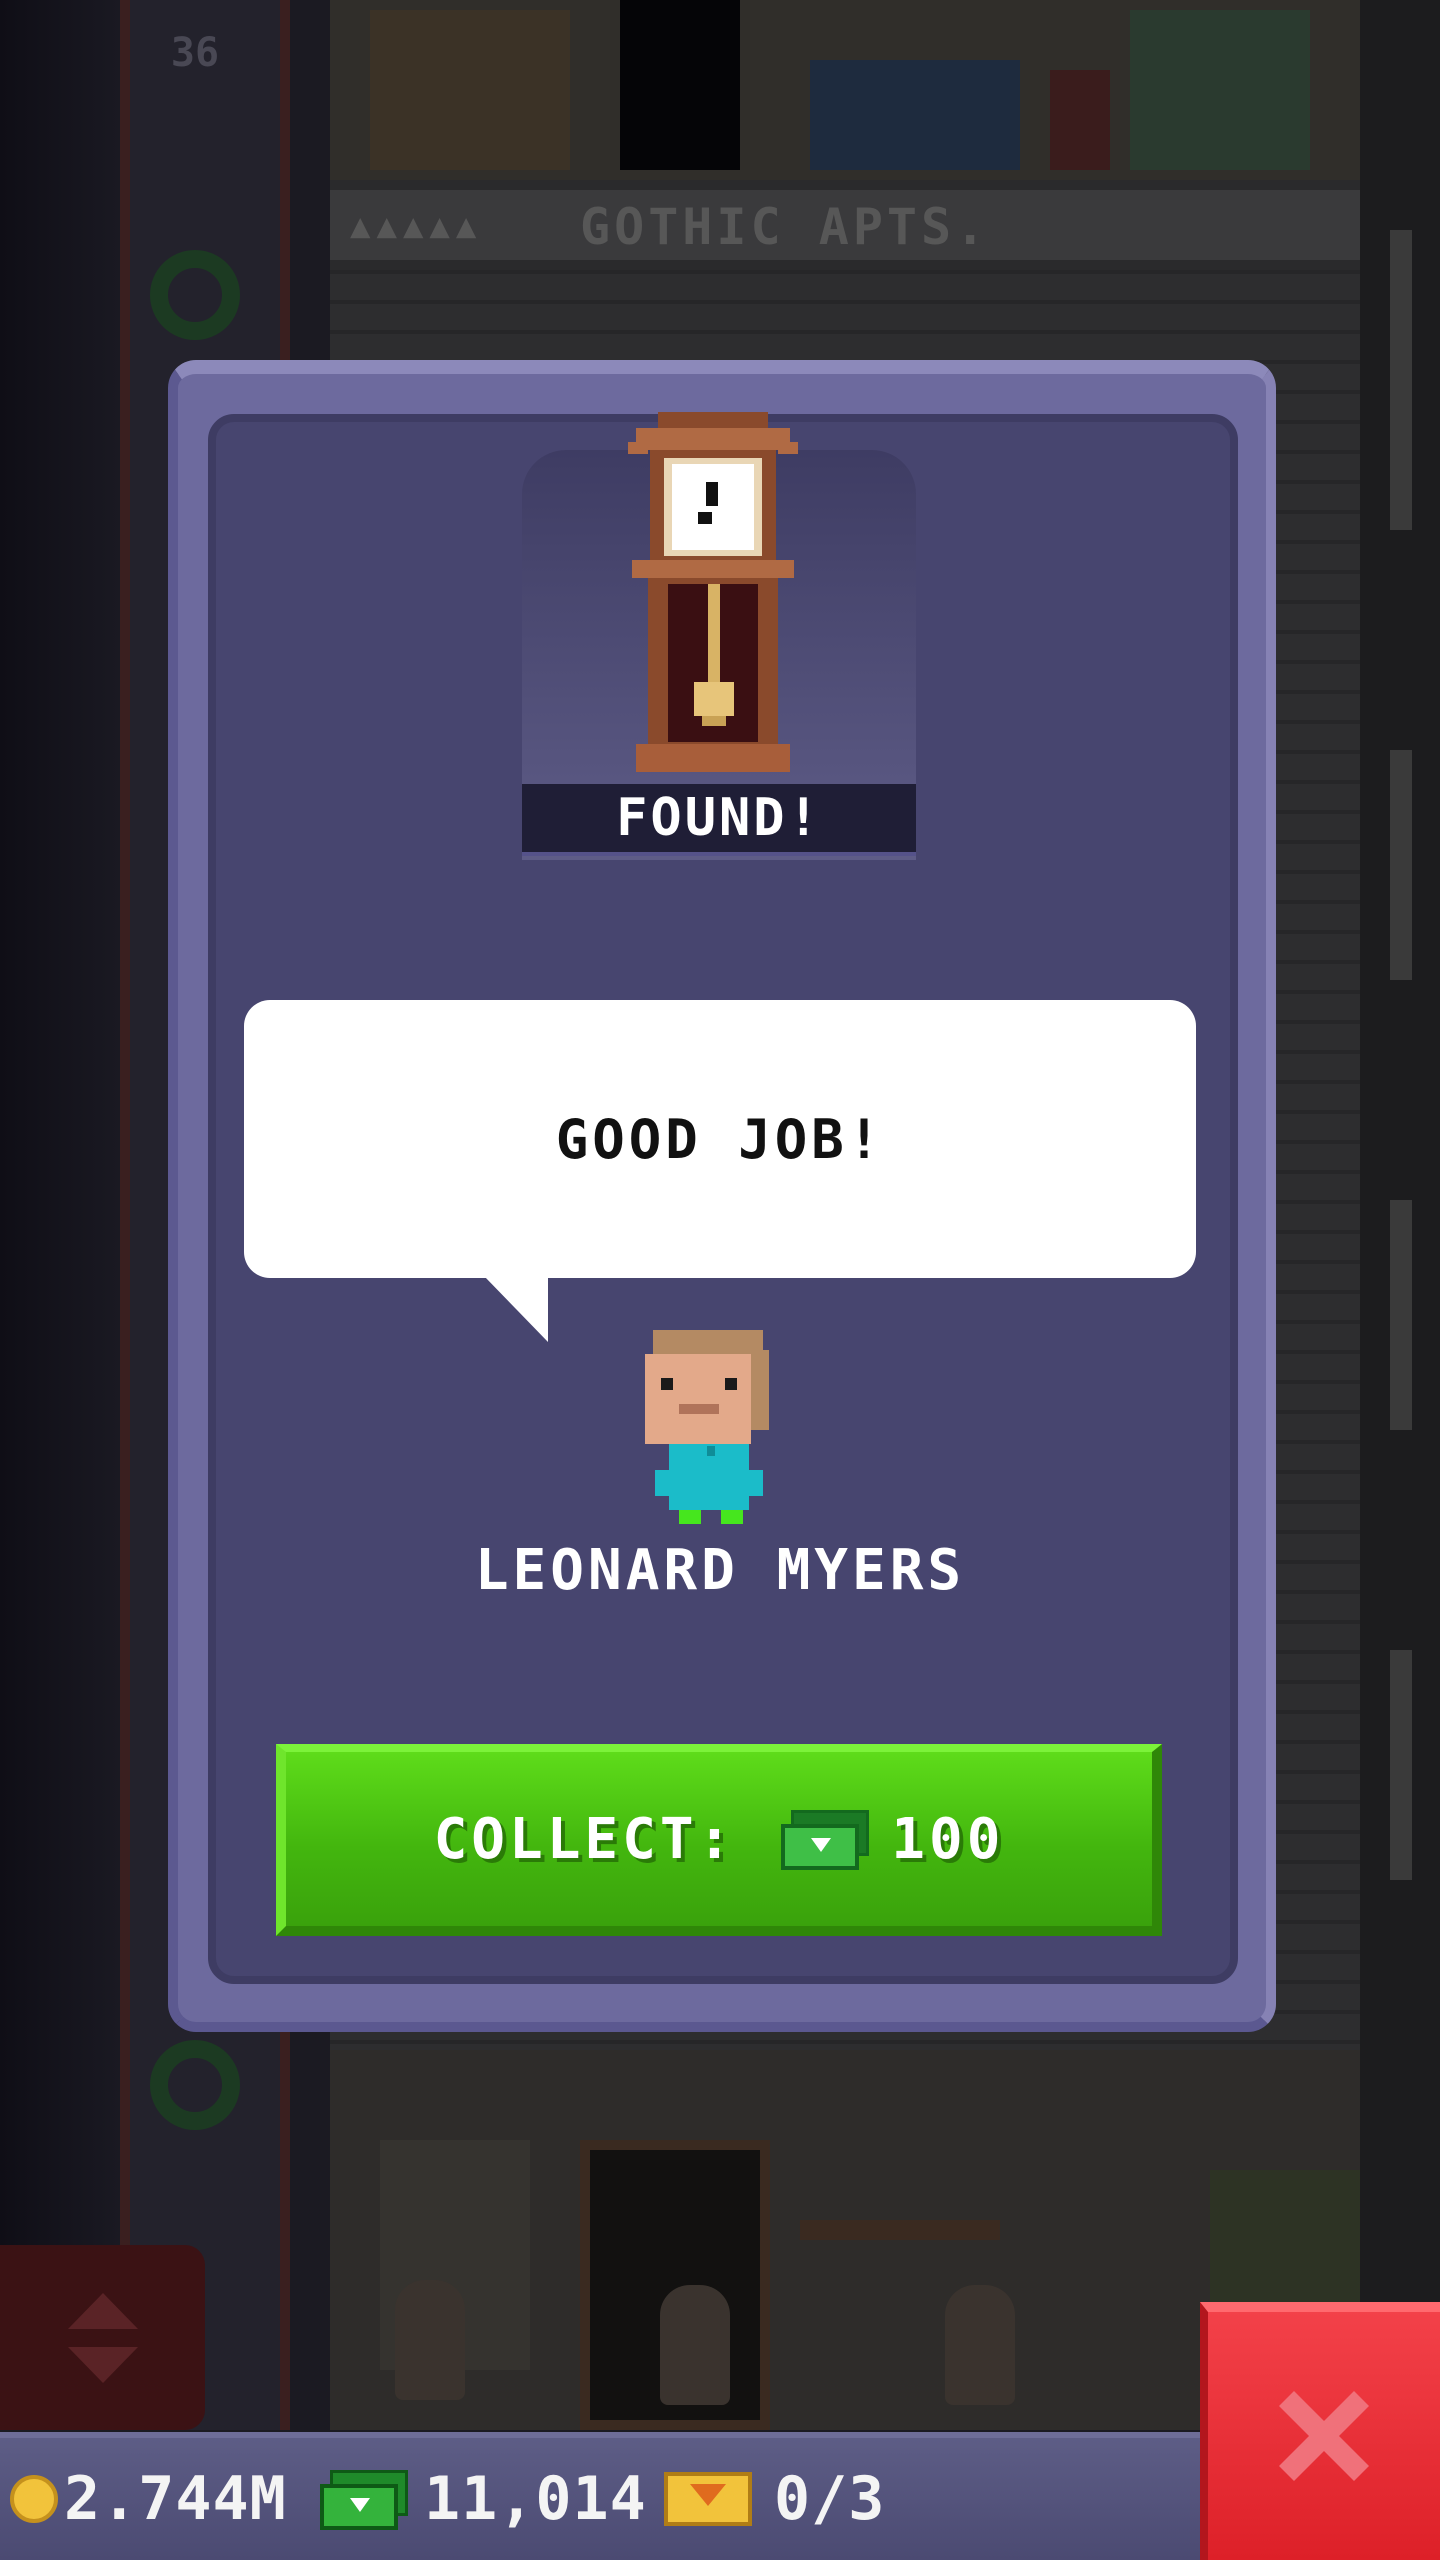  What do you see at coordinates (1220, 90) in the screenshot?
I see `cabinet` at bounding box center [1220, 90].